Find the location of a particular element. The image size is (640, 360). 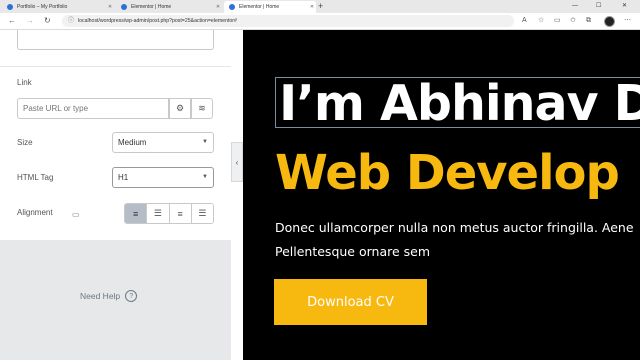

link-label: Link is located at coordinates (24, 82).